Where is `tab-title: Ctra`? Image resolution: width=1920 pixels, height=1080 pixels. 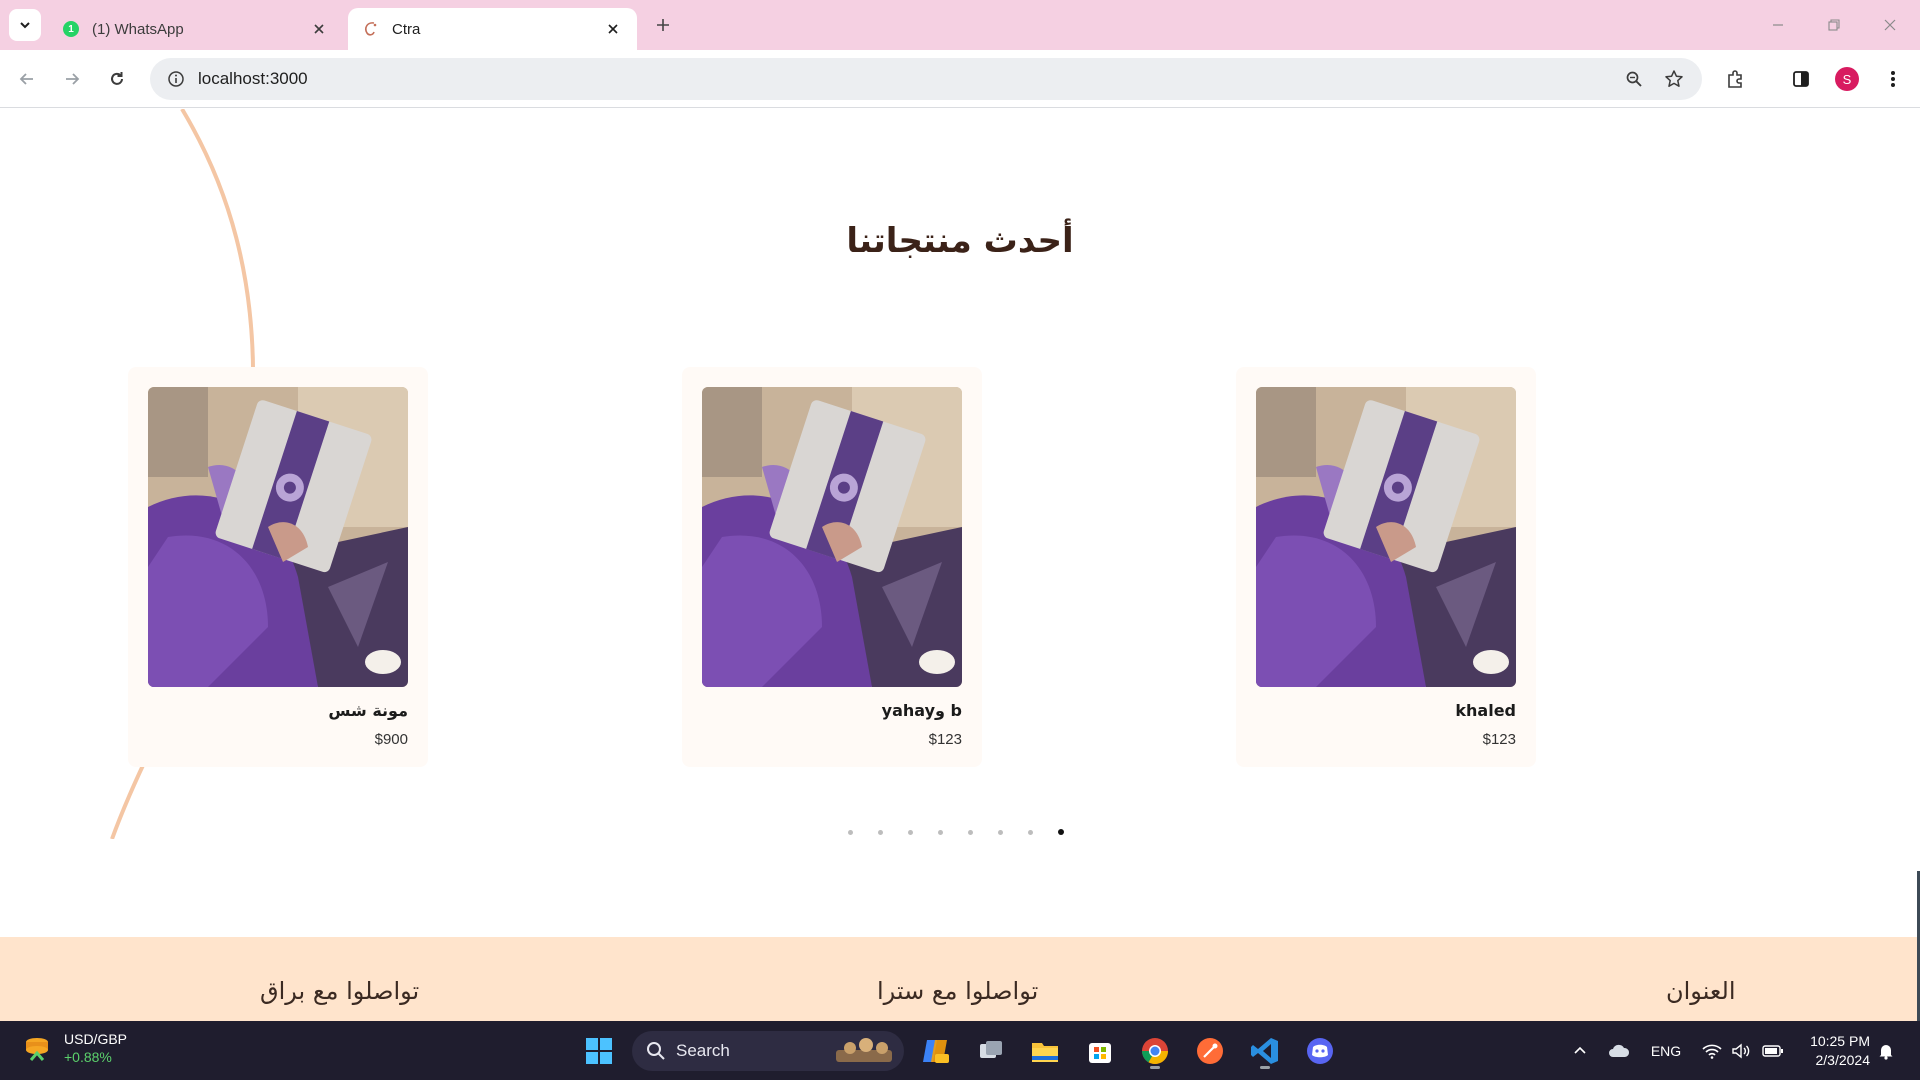
tab-title: Ctra is located at coordinates (406, 29).